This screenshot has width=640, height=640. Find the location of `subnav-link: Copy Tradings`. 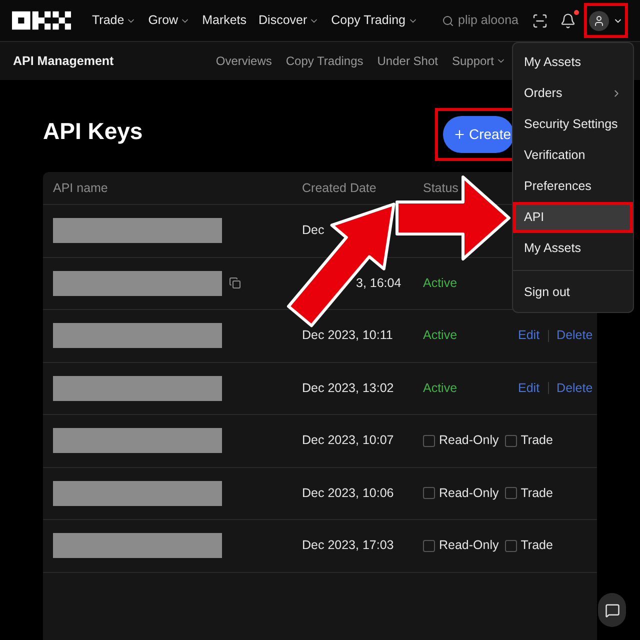

subnav-link: Copy Tradings is located at coordinates (325, 61).